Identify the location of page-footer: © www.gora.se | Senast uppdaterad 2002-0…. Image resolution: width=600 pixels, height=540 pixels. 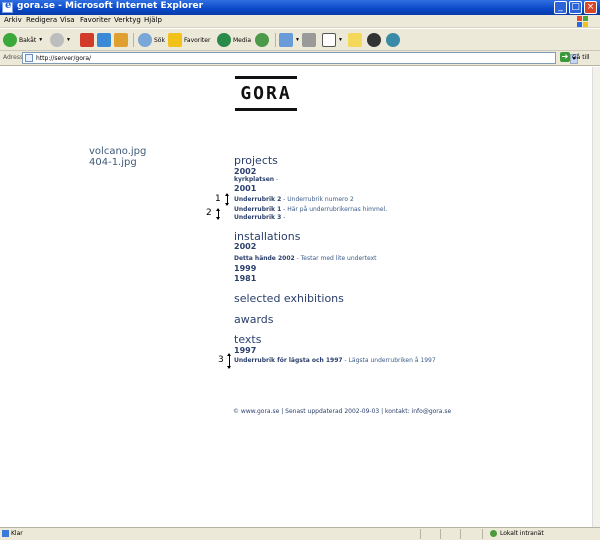
(342, 411).